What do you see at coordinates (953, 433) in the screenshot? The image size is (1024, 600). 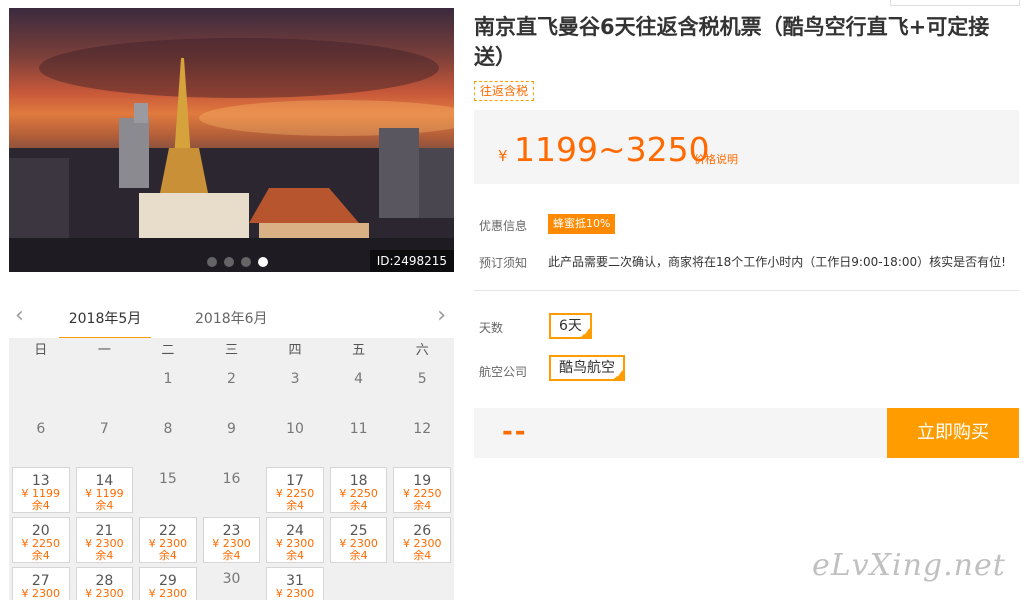 I see `buy-now-button: 立即购买` at bounding box center [953, 433].